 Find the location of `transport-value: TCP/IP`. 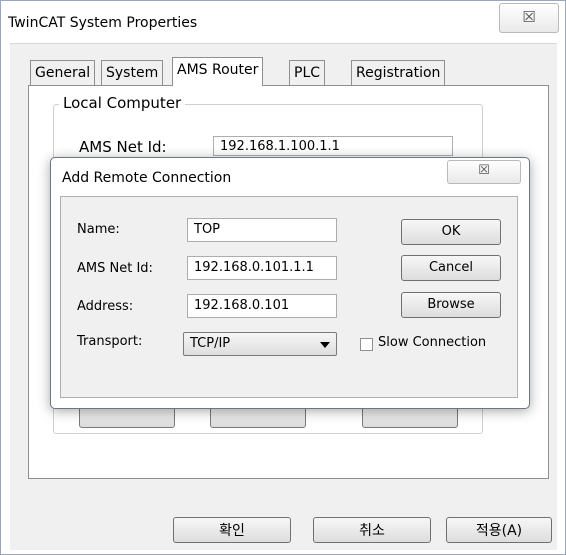

transport-value: TCP/IP is located at coordinates (210, 343).